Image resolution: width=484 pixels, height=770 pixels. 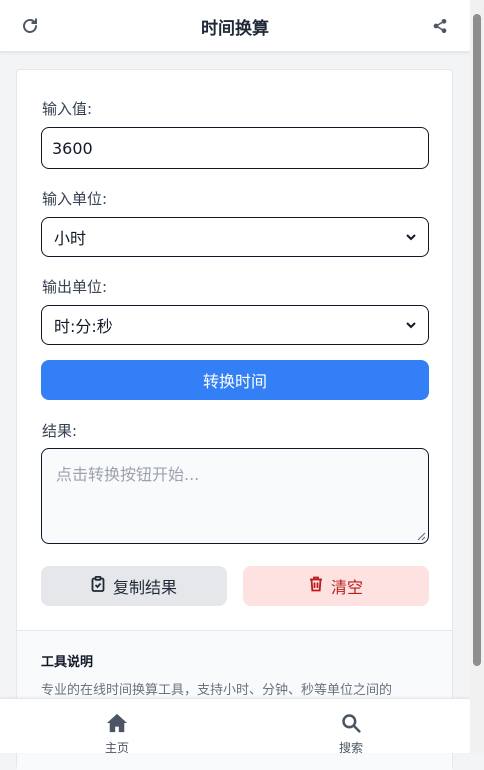 What do you see at coordinates (117, 725) in the screenshot?
I see `home-icon` at bounding box center [117, 725].